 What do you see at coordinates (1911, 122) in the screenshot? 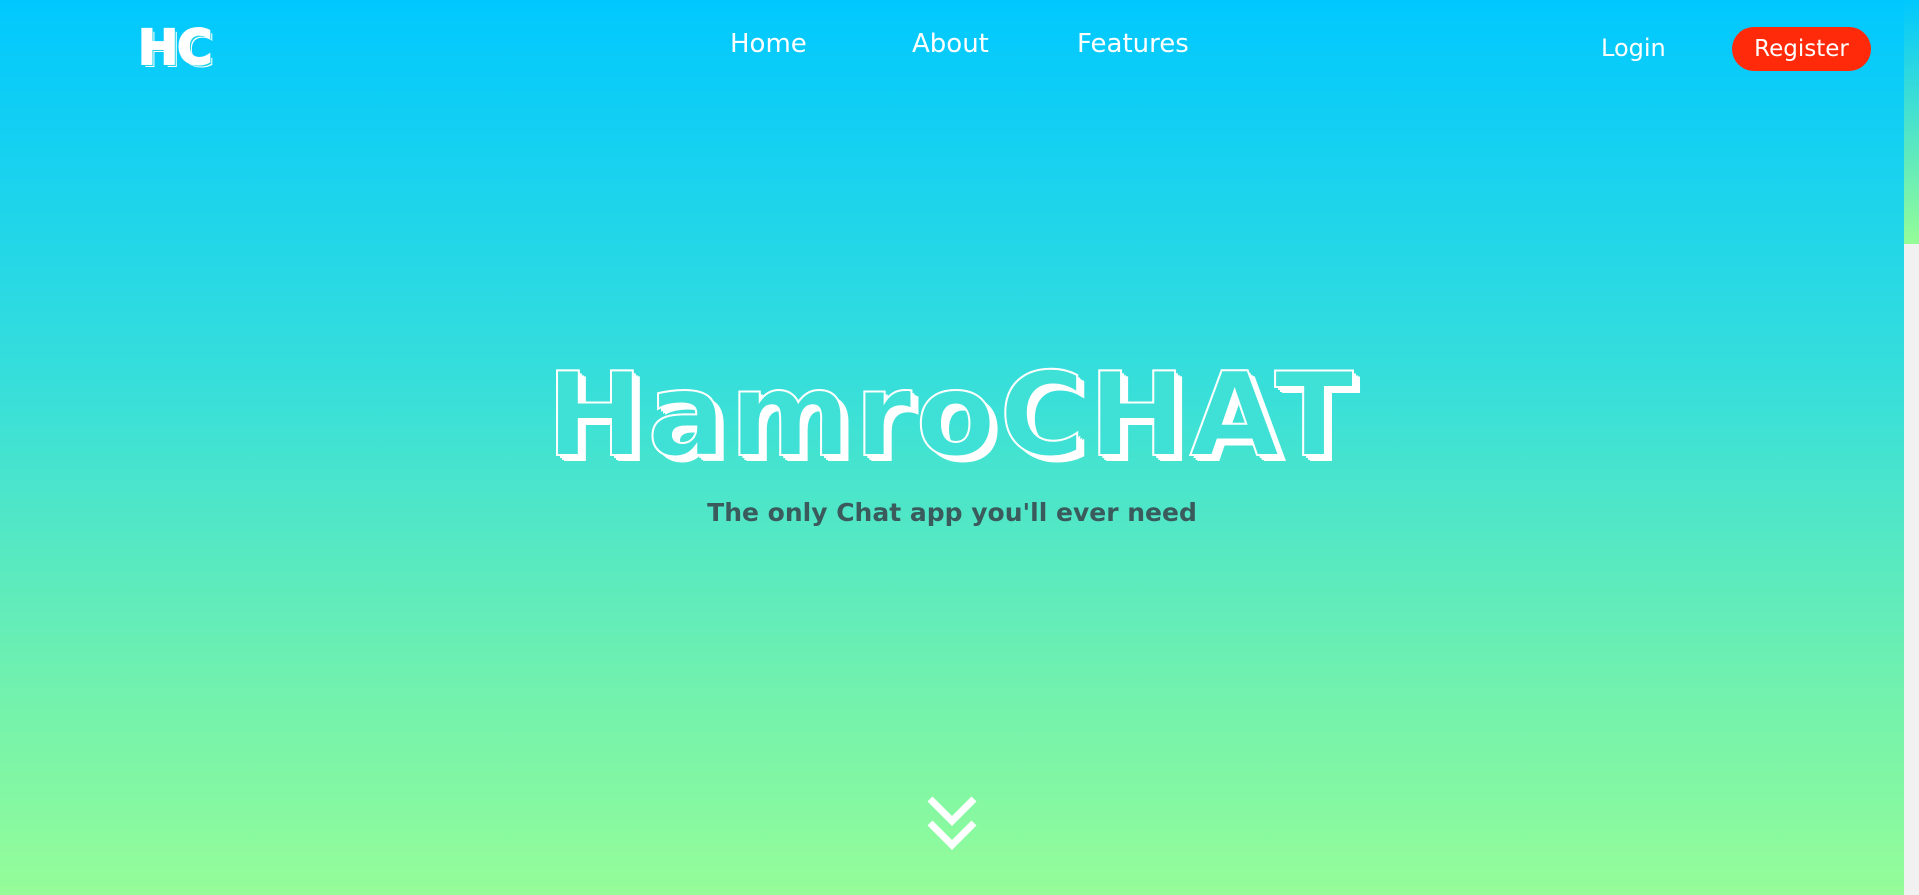
I see `scrollbar-thumb` at bounding box center [1911, 122].